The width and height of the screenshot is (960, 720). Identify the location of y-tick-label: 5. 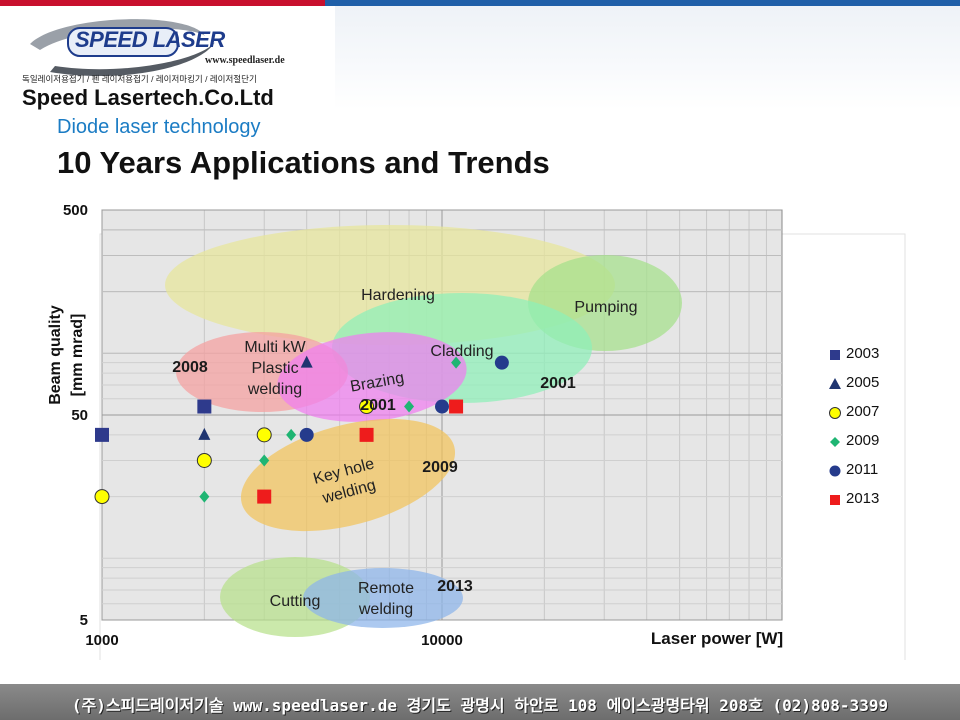
(84, 620).